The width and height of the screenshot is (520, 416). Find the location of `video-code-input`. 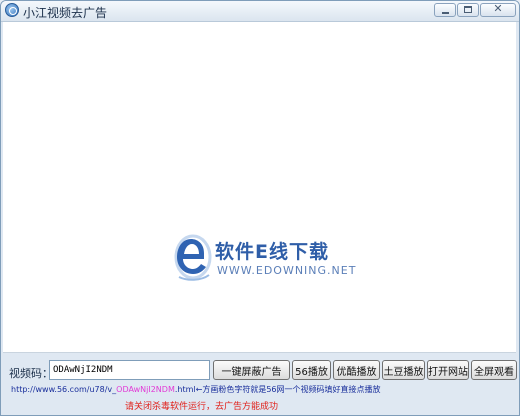

video-code-input is located at coordinates (129, 370).